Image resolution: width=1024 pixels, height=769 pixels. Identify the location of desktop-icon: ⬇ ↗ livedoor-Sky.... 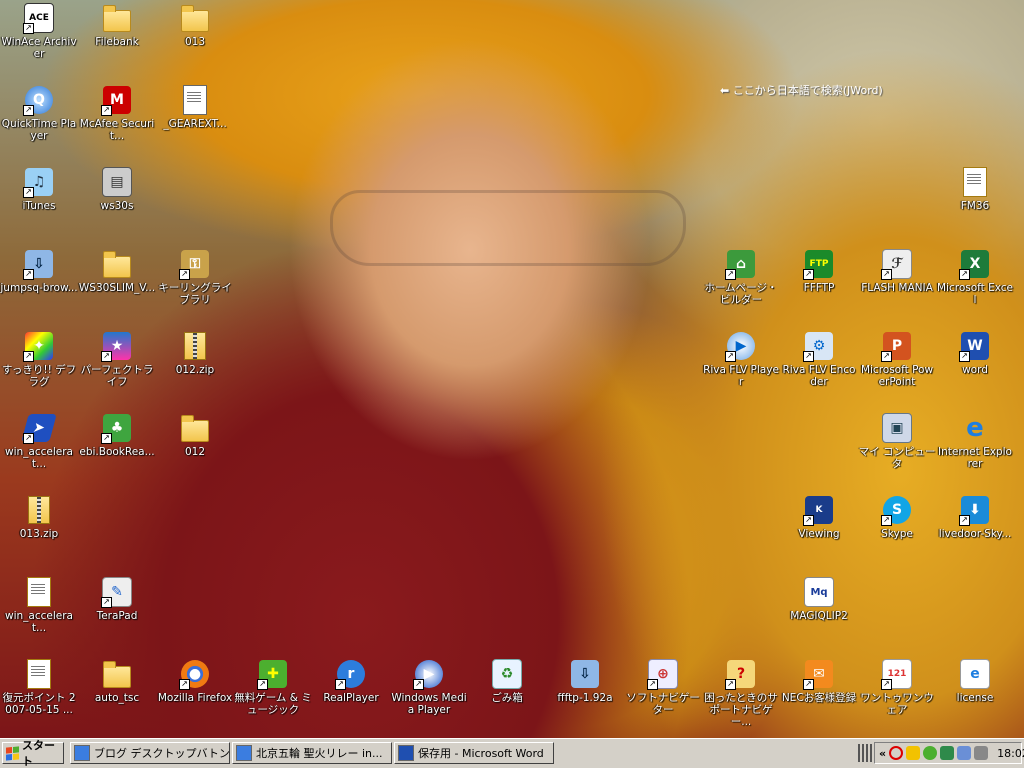
(975, 517).